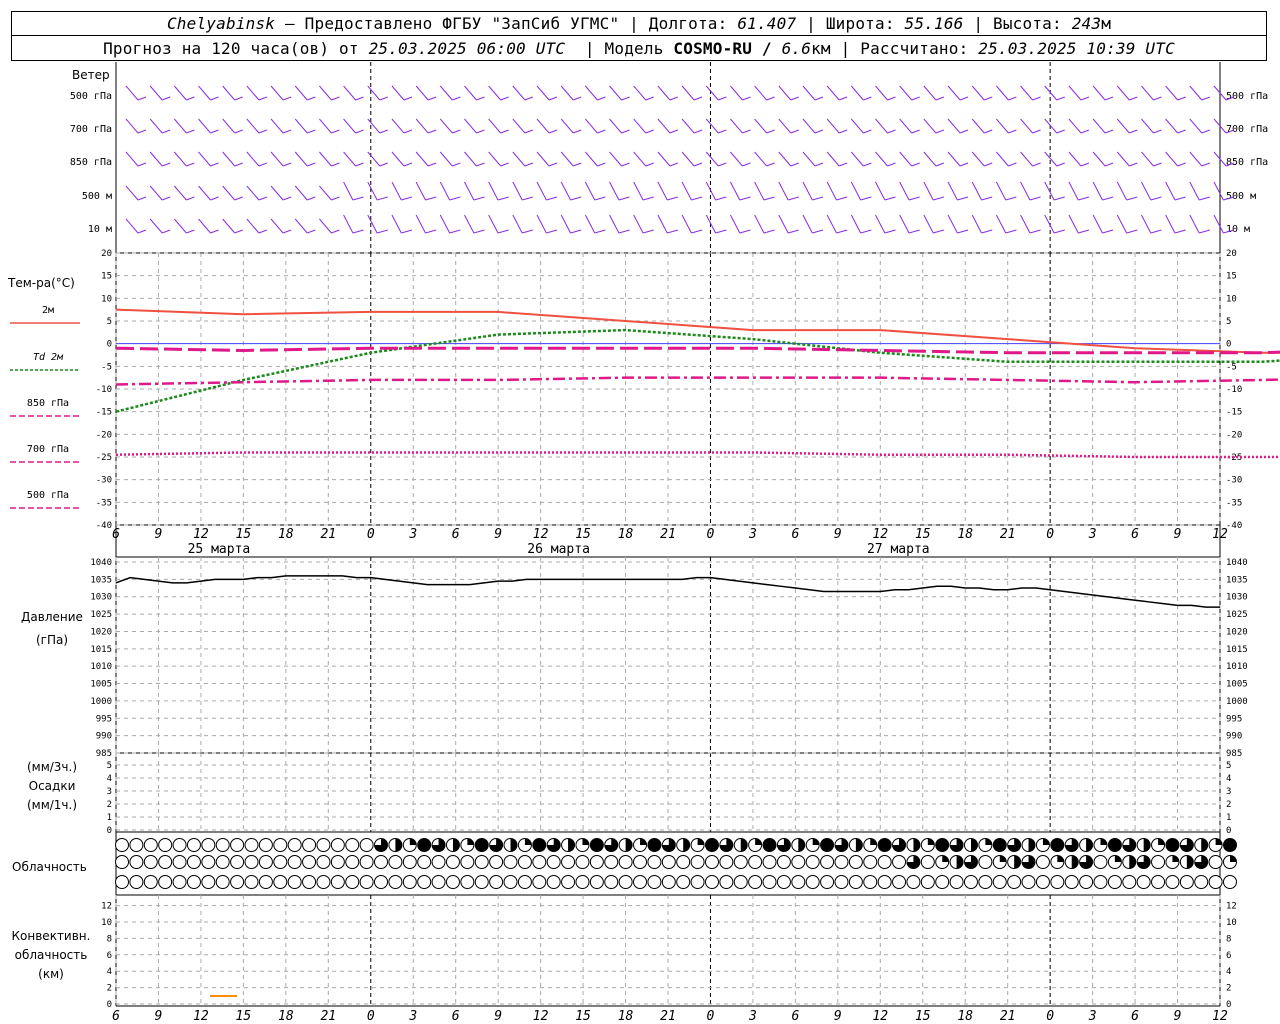  Describe the element at coordinates (106, 299) in the screenshot. I see `temp-ytick: 10` at that location.